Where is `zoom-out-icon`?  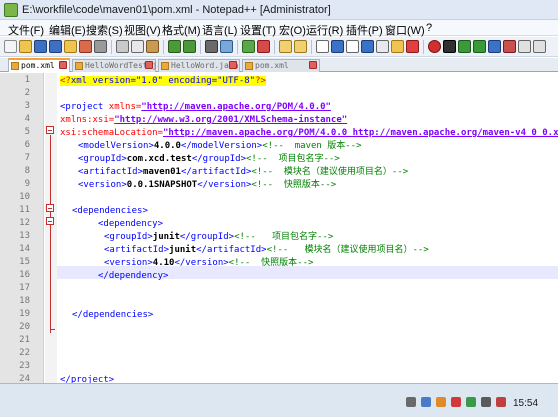 zoom-out-icon is located at coordinates (263, 46).